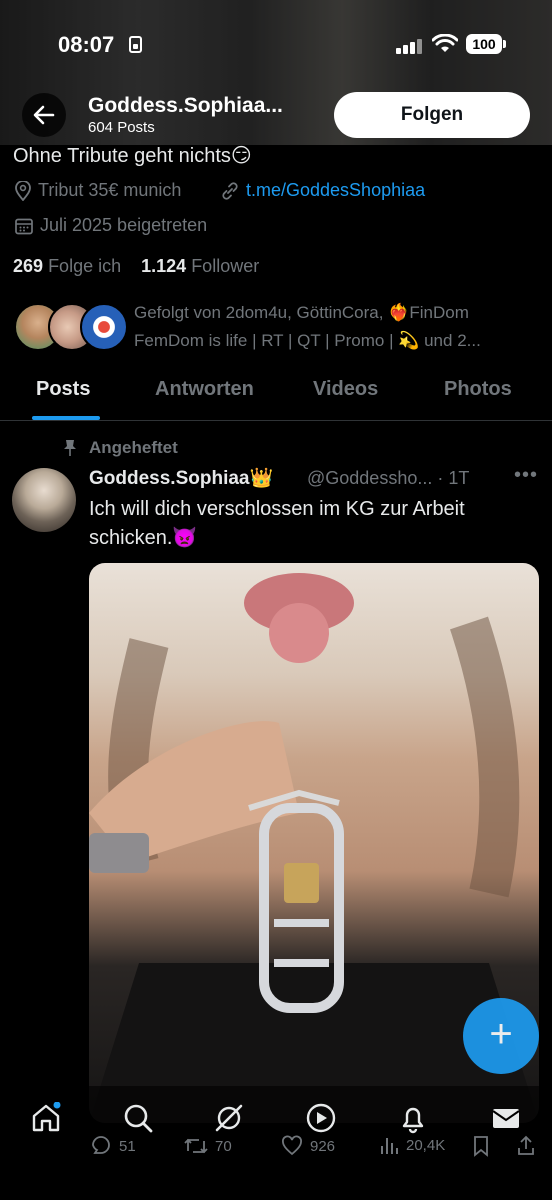  Describe the element at coordinates (223, 1146) in the screenshot. I see `retweet-count: 70` at that location.